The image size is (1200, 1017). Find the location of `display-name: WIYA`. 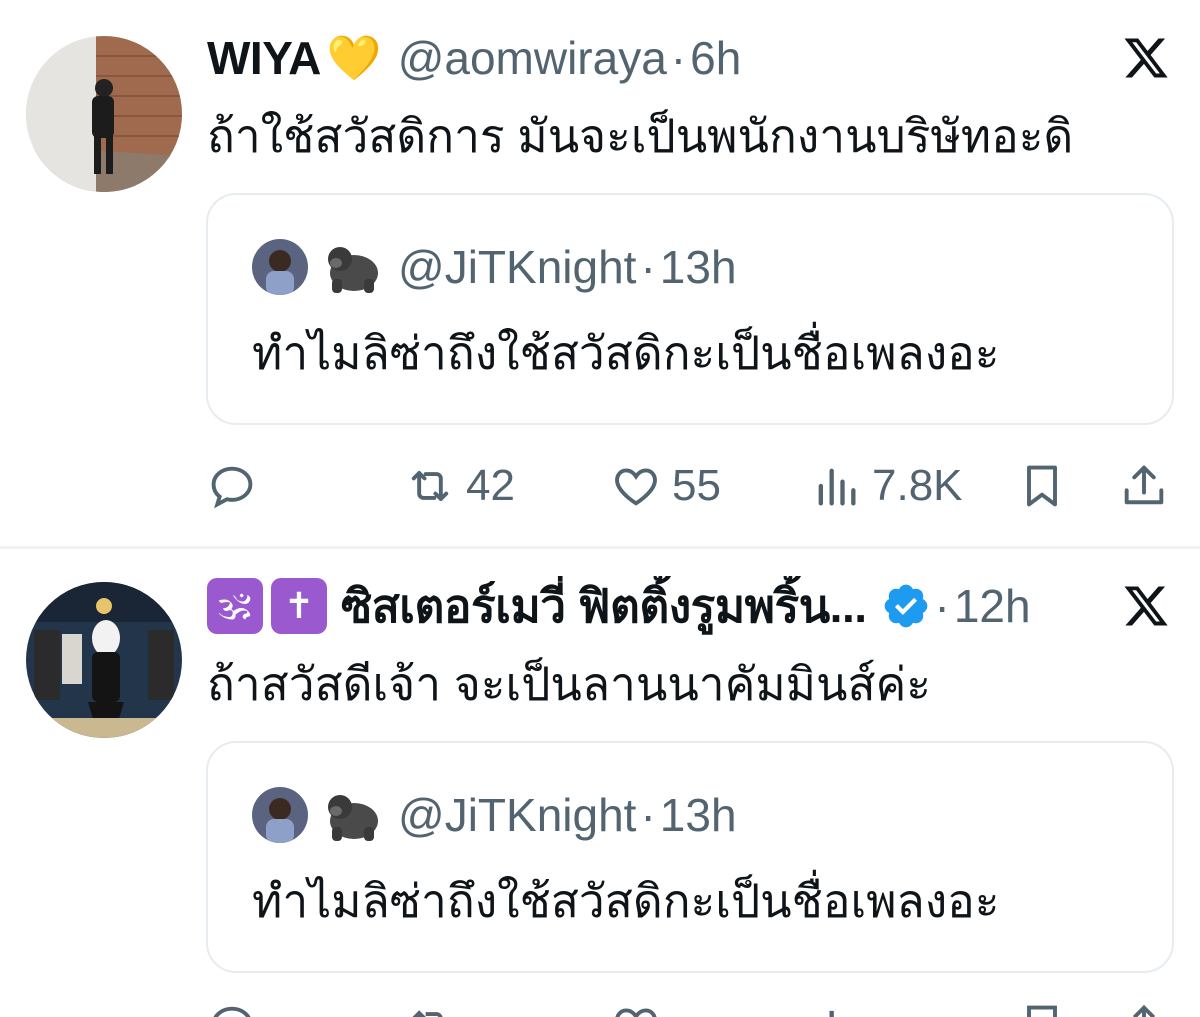

display-name: WIYA is located at coordinates (264, 58).